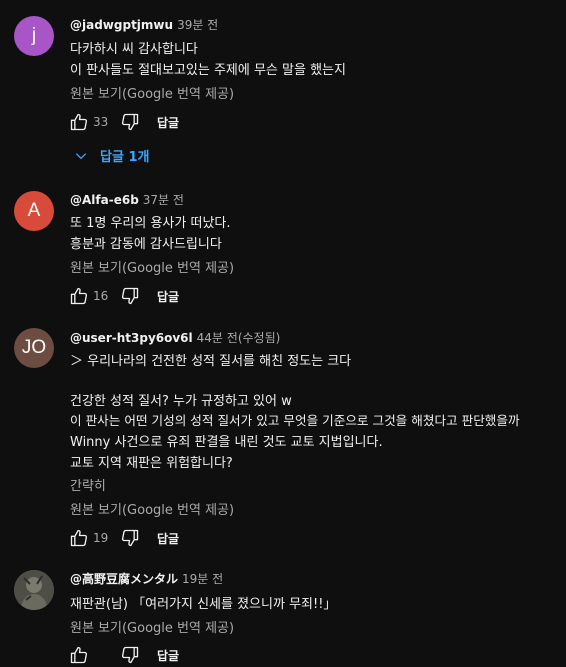 The height and width of the screenshot is (667, 566). I want to click on comment-text-line: 재판관(남) 「여러가지 신세를 졌으니까 무죄!!」, so click(203, 604).